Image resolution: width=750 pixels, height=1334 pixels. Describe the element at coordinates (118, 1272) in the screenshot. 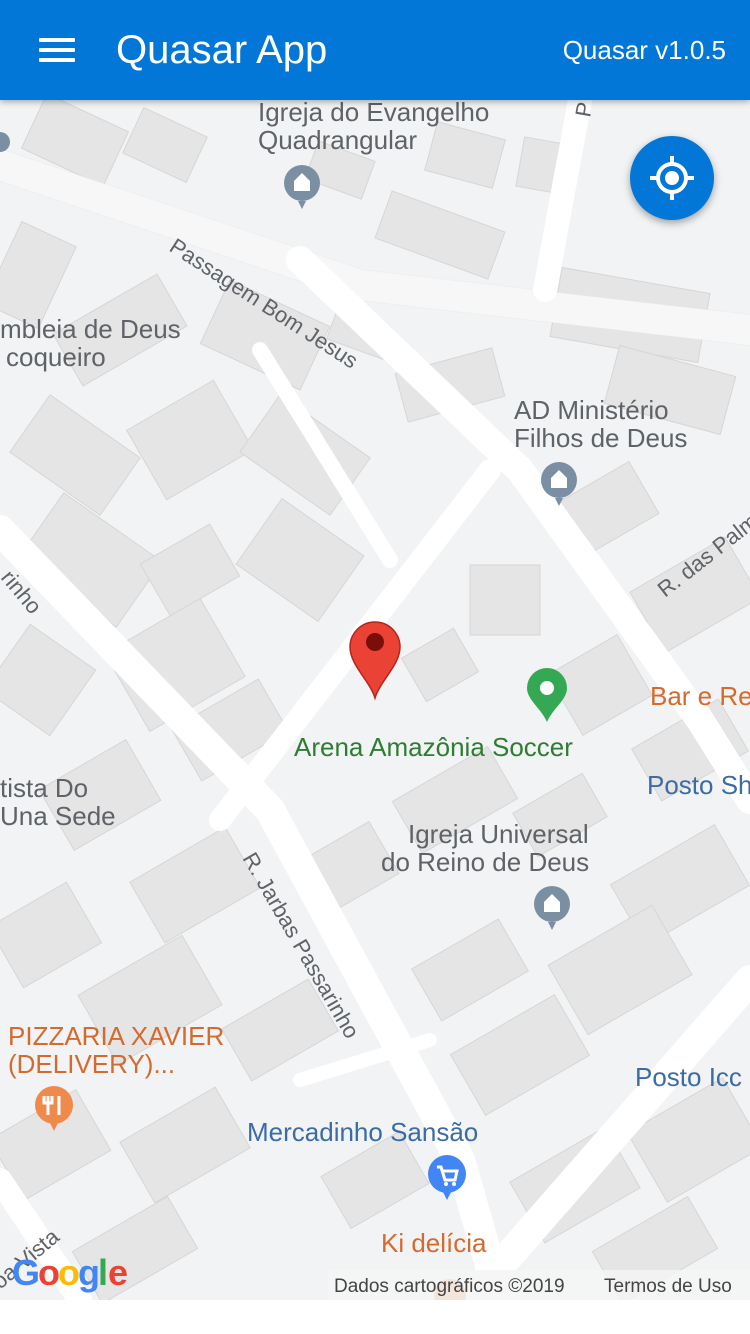

I see `svg-text: e` at that location.